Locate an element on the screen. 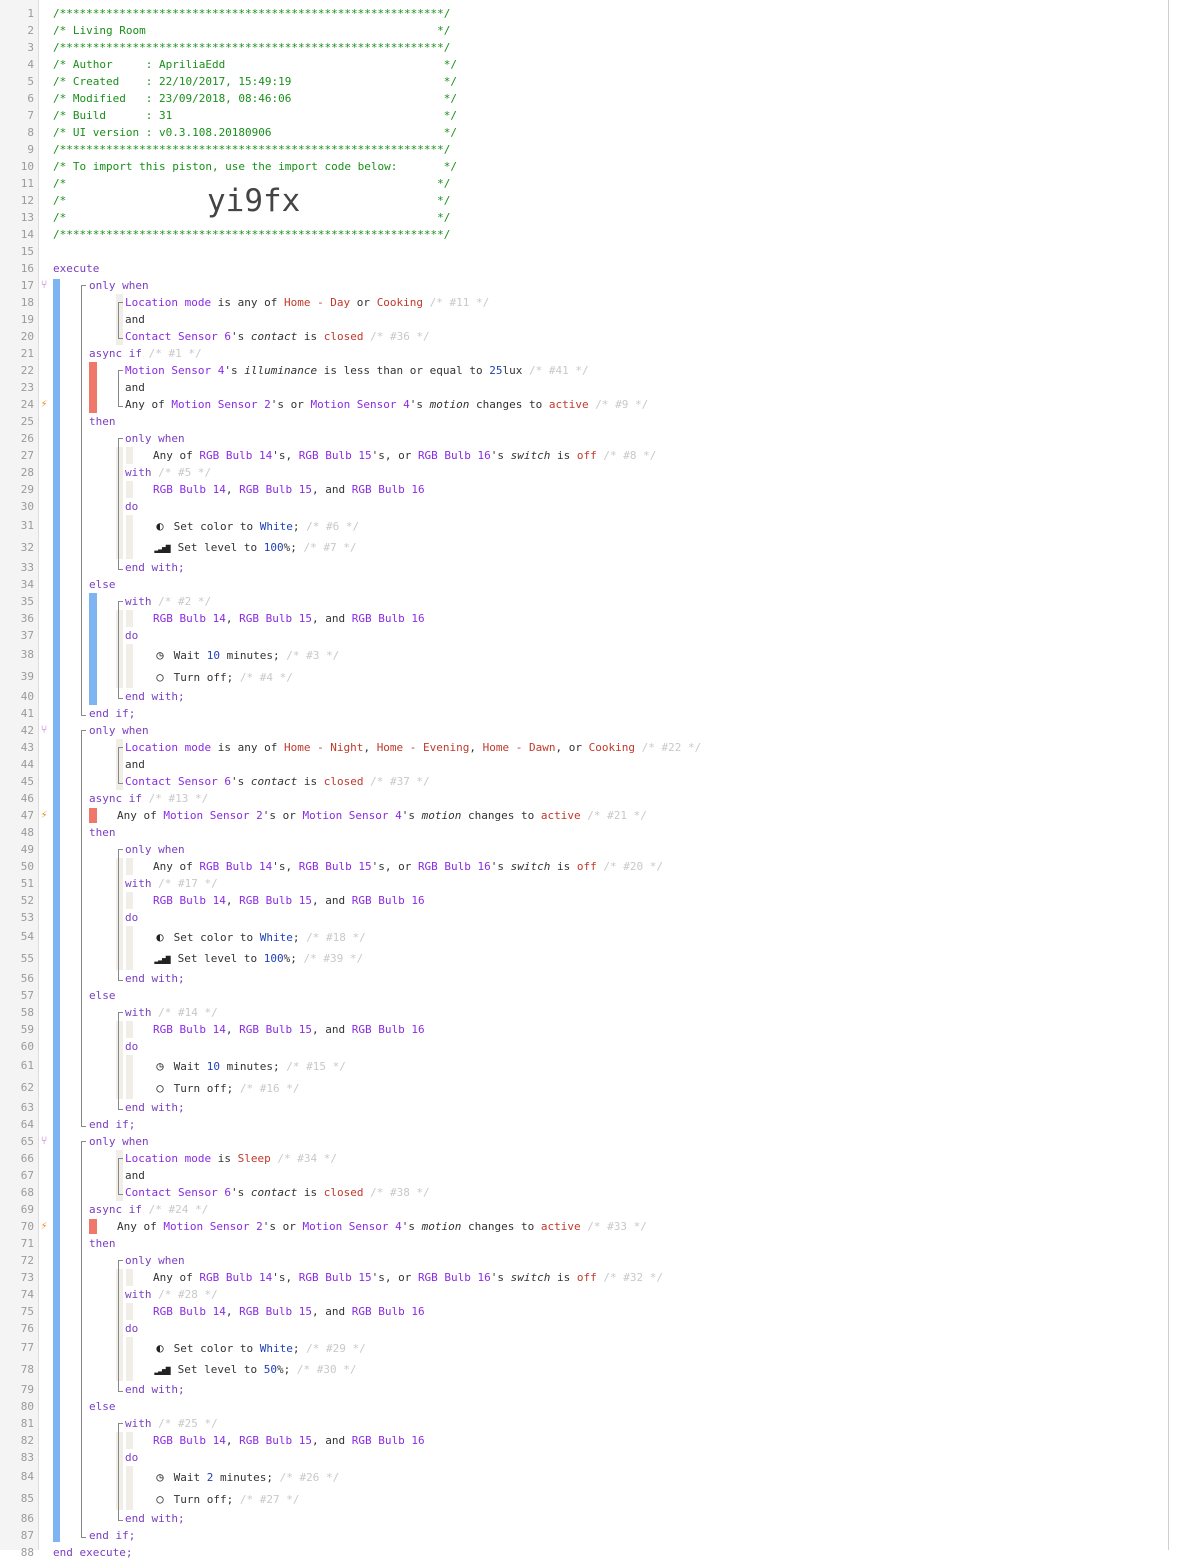 This screenshot has height=1561, width=1178. line-text: end execute; is located at coordinates (92, 1552).